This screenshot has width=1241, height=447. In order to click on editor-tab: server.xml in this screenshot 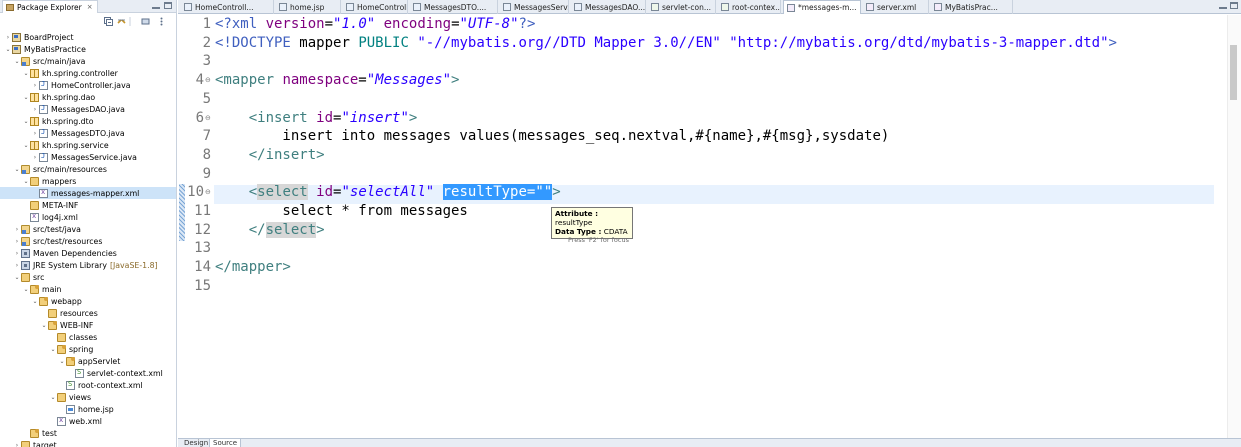, I will do `click(896, 7)`.